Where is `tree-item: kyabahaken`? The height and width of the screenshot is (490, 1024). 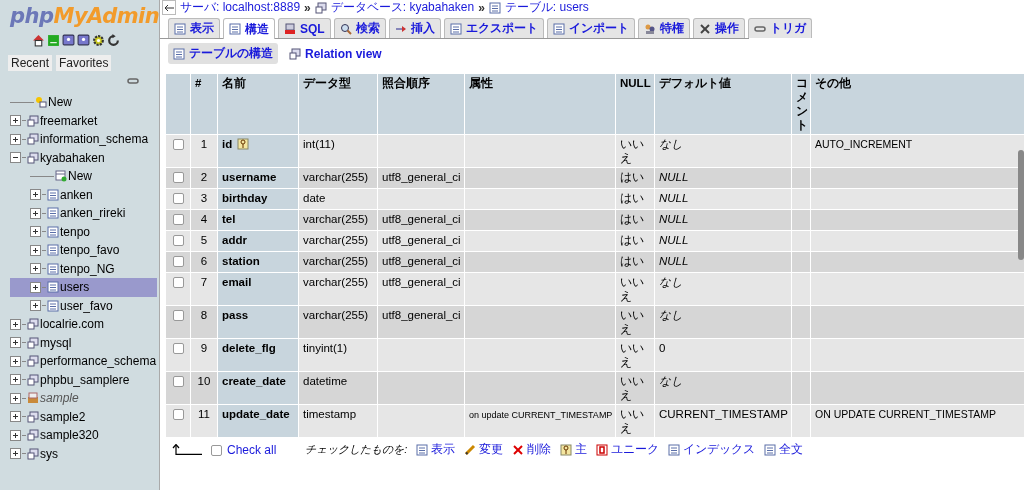
tree-item: kyabahaken is located at coordinates (84, 157).